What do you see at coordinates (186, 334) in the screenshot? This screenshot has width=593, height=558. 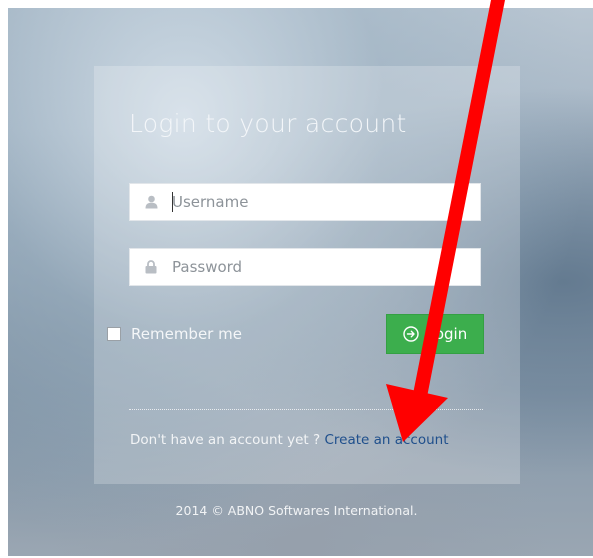 I see `remember-label: Remember me` at bounding box center [186, 334].